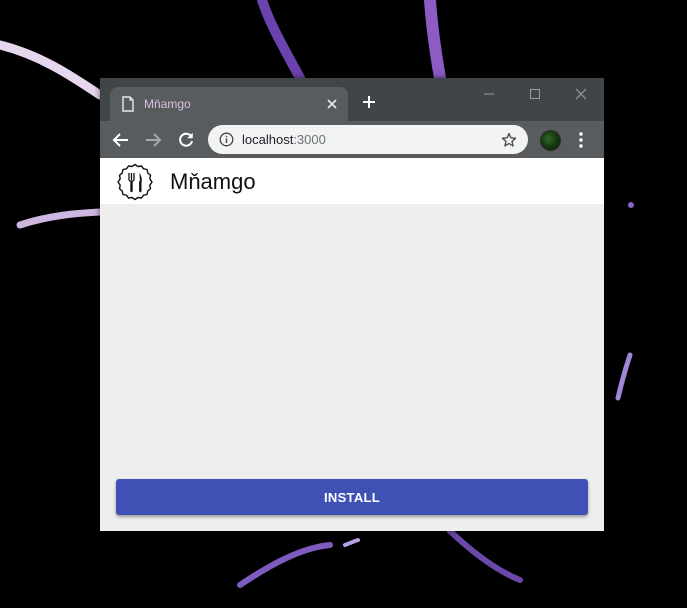  What do you see at coordinates (186, 140) in the screenshot?
I see `reload-icon` at bounding box center [186, 140].